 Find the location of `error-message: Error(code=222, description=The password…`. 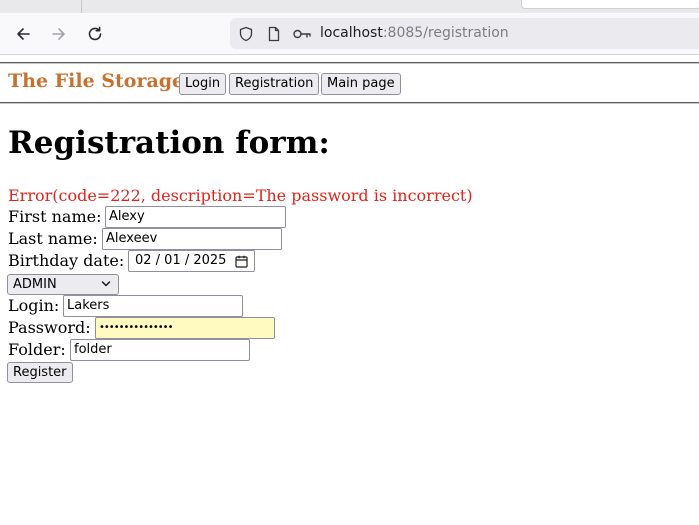

error-message: Error(code=222, description=The password… is located at coordinates (240, 195).